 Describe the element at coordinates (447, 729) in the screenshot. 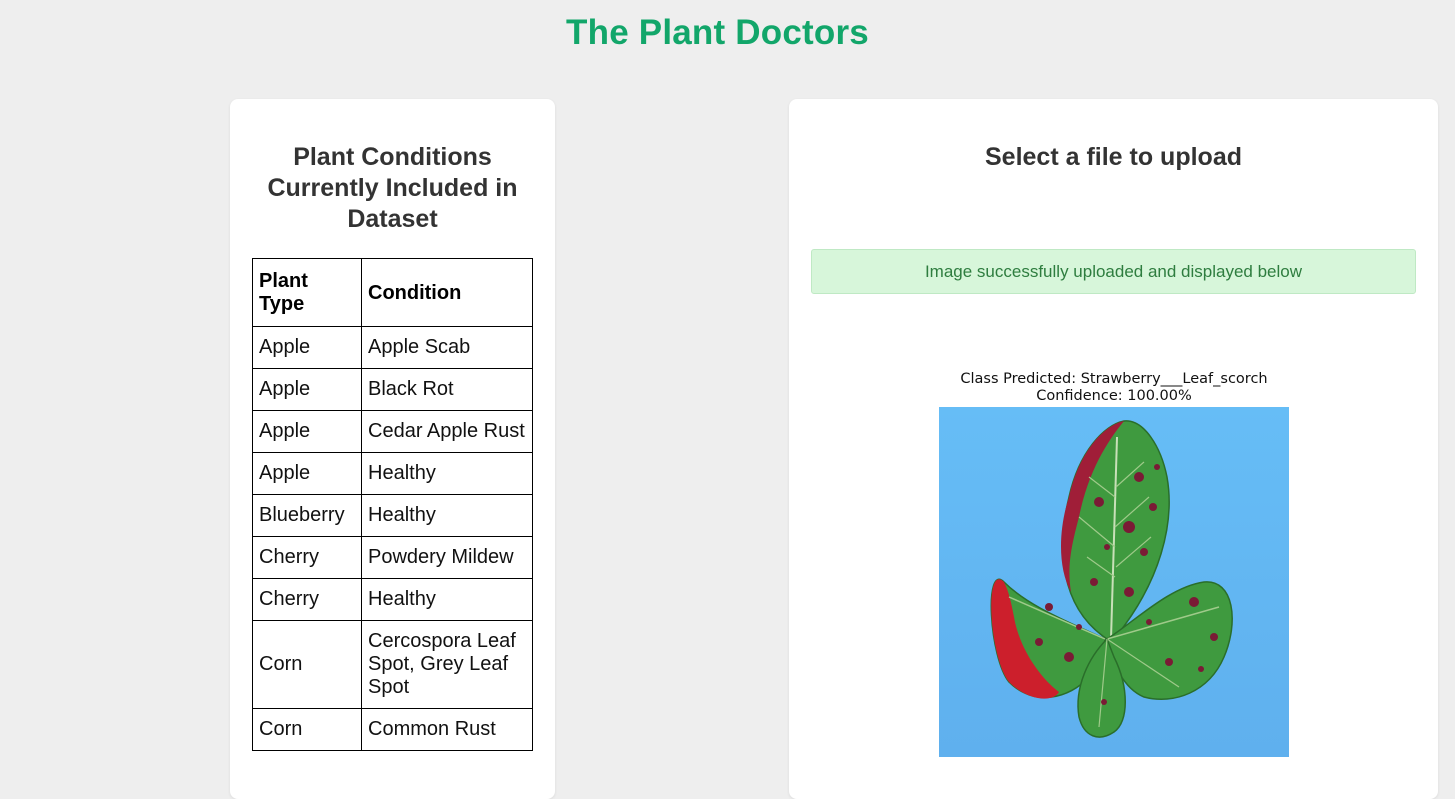

I see `condition-cell: Common Rust` at that location.